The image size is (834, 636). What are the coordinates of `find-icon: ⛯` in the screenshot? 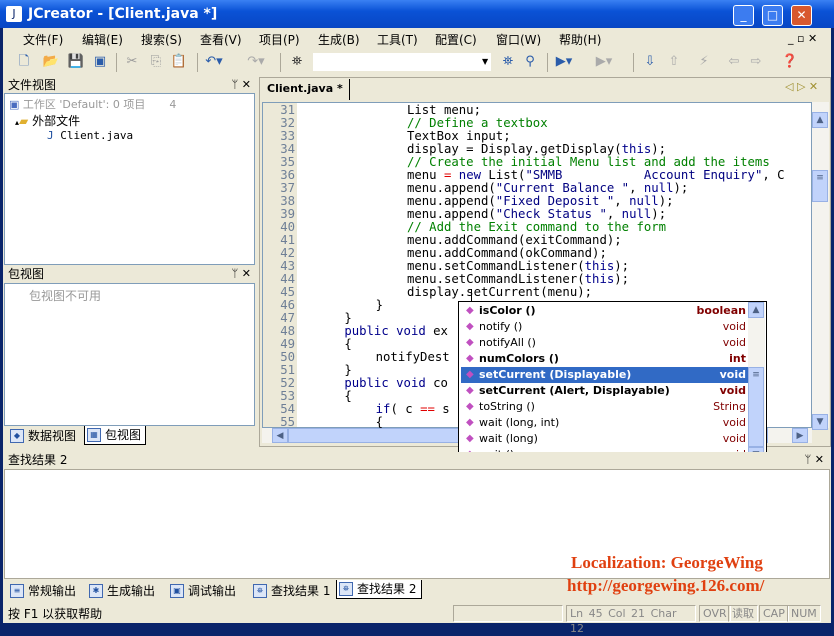 It's located at (297, 62).